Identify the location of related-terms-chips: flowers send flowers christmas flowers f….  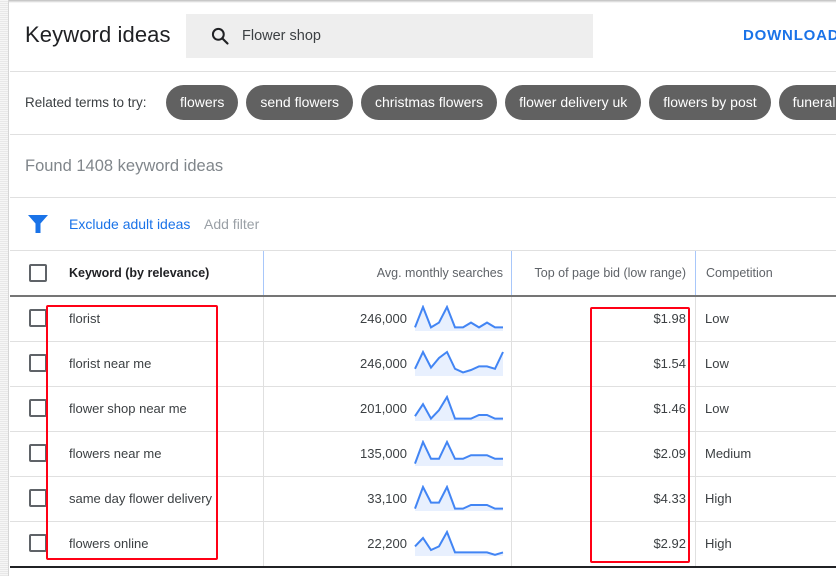
(501, 102).